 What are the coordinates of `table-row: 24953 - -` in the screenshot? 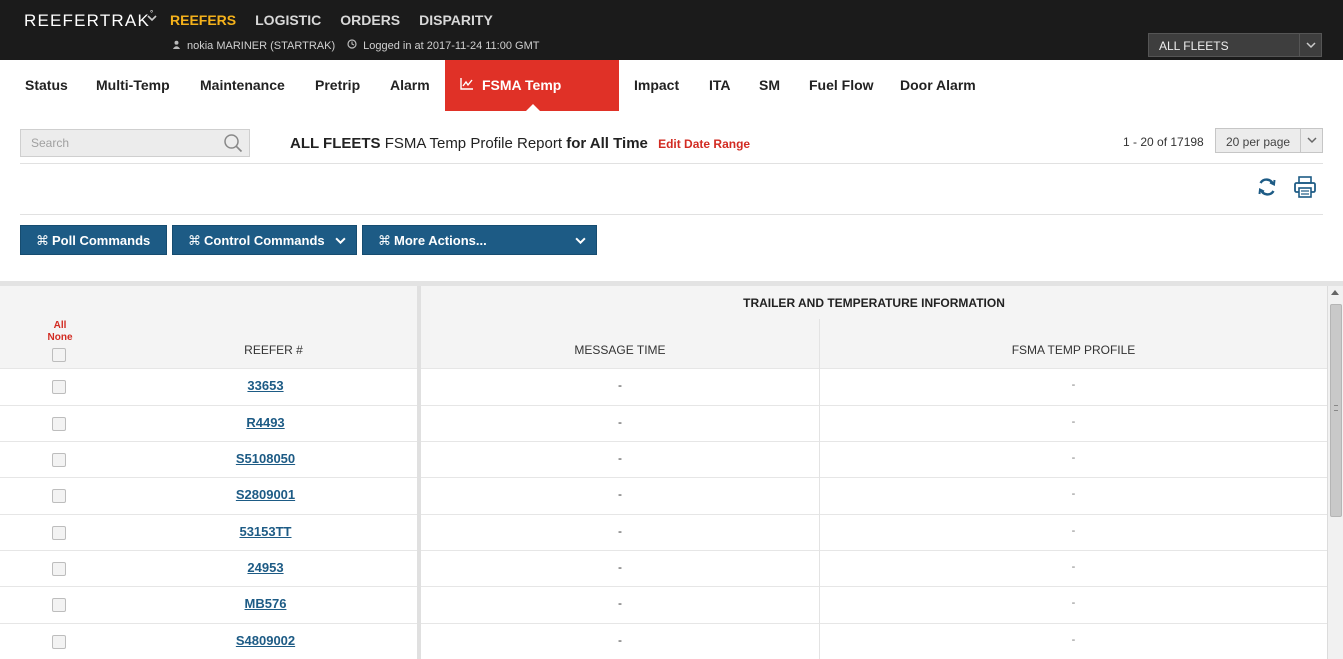 It's located at (663, 568).